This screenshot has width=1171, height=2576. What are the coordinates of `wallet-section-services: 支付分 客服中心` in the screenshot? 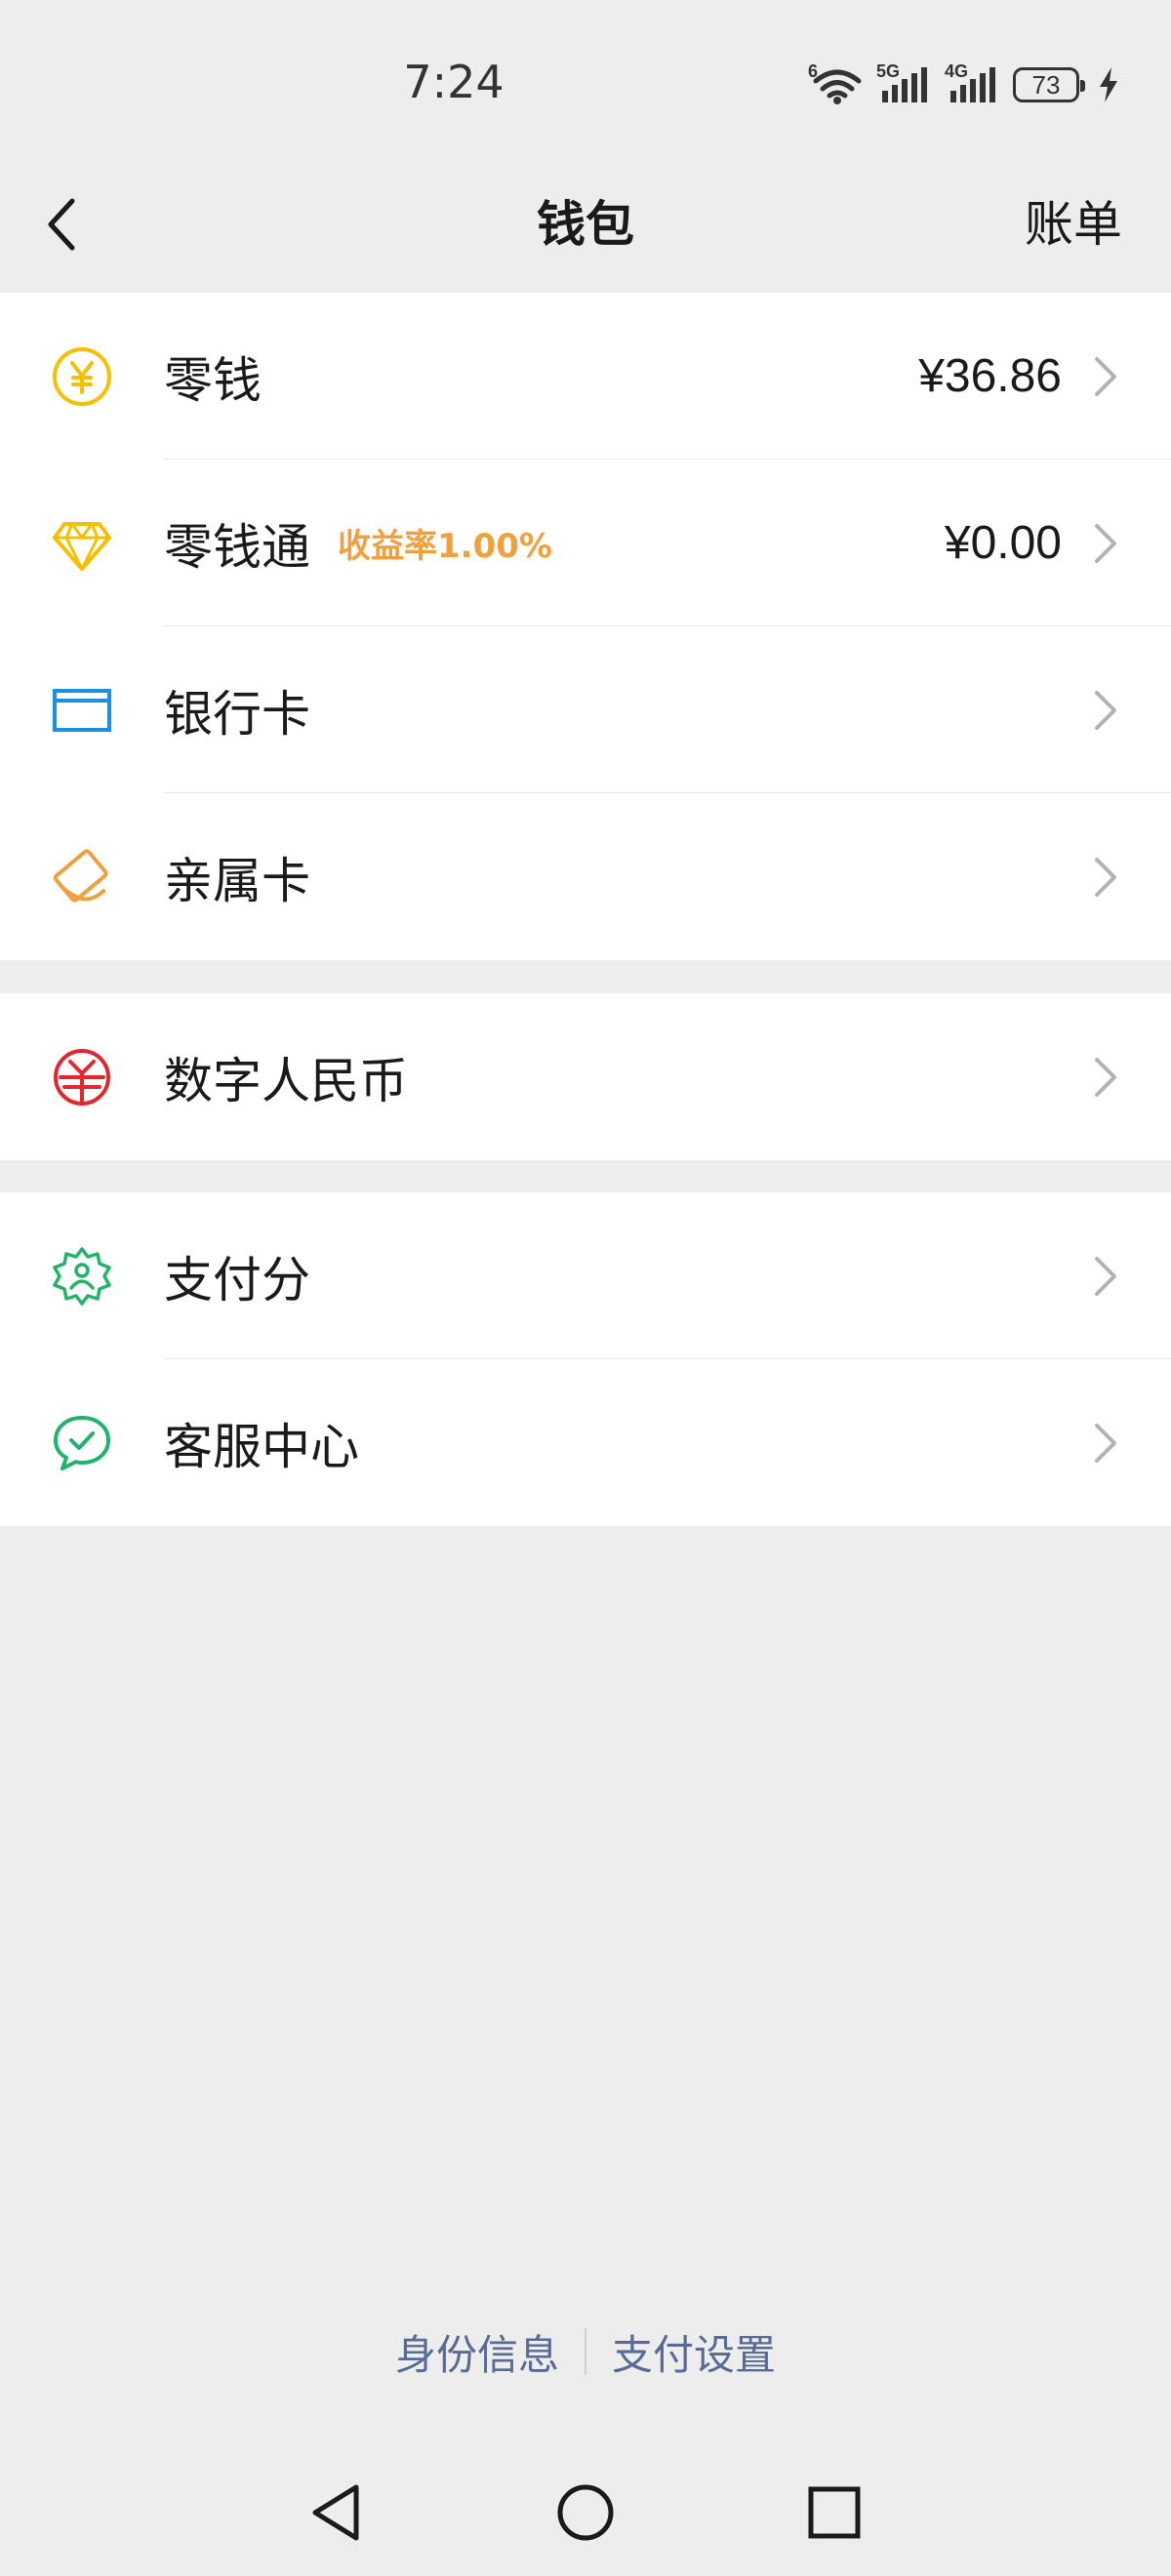 It's located at (585, 1359).